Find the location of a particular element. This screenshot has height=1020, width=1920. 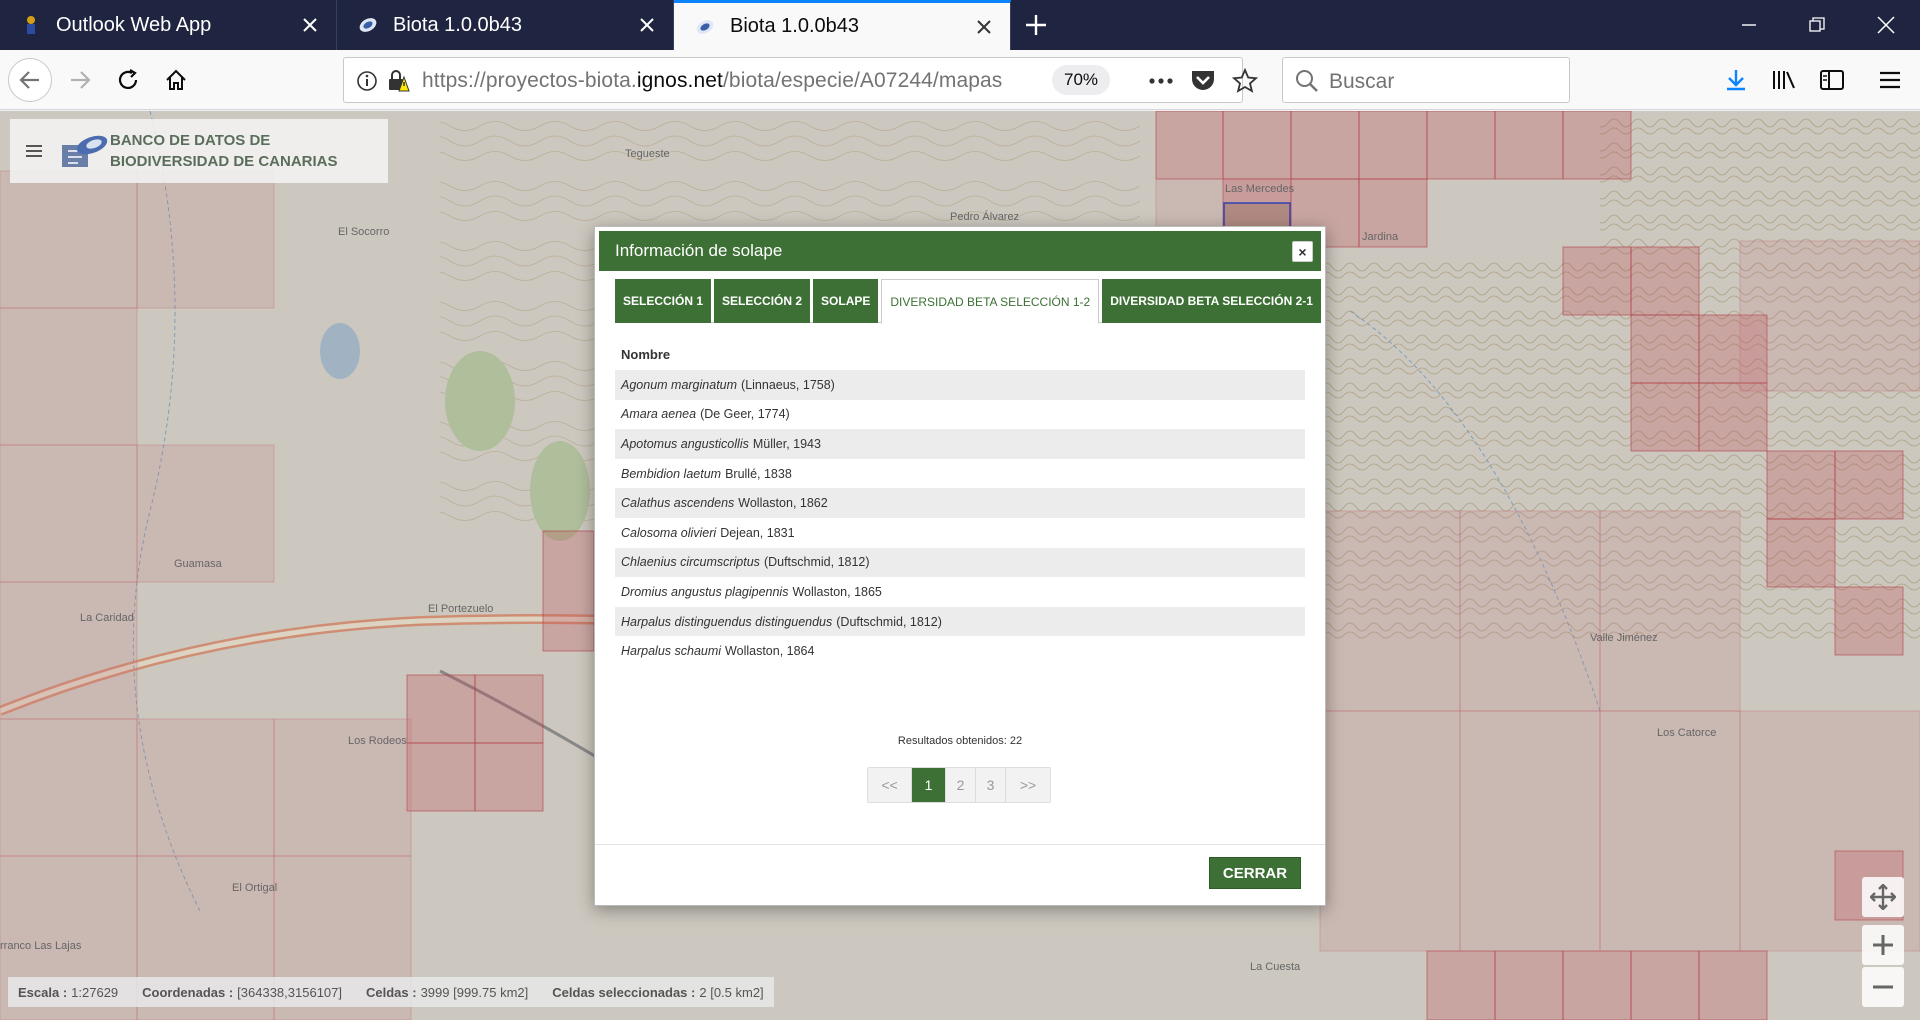

new-tab-button is located at coordinates (1036, 25).